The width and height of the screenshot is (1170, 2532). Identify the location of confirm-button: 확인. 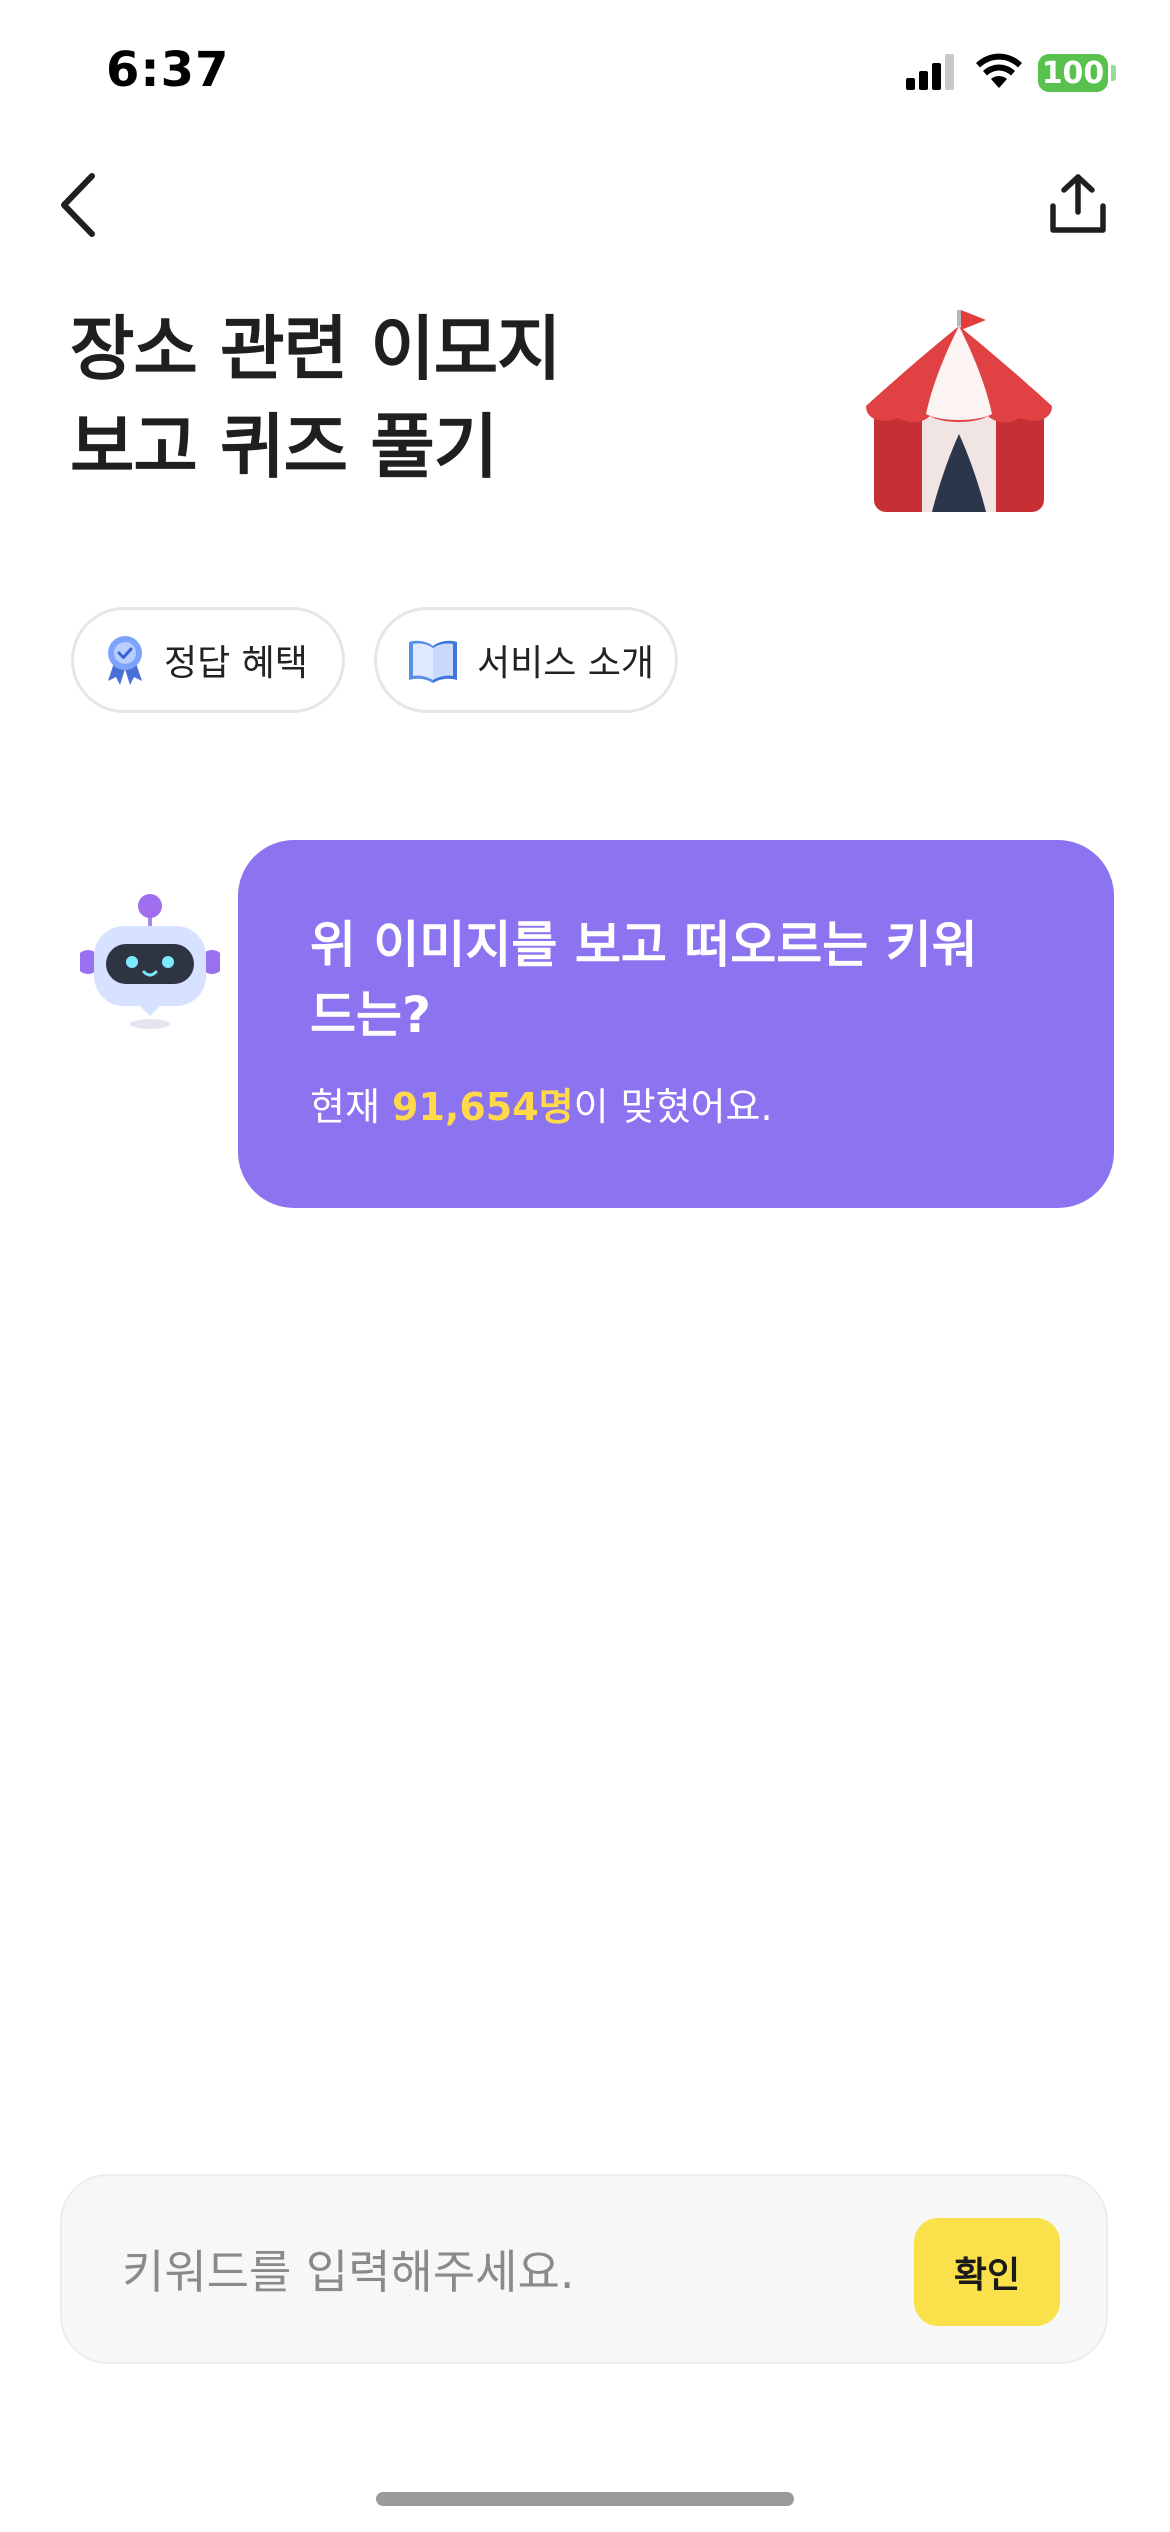
(987, 2272).